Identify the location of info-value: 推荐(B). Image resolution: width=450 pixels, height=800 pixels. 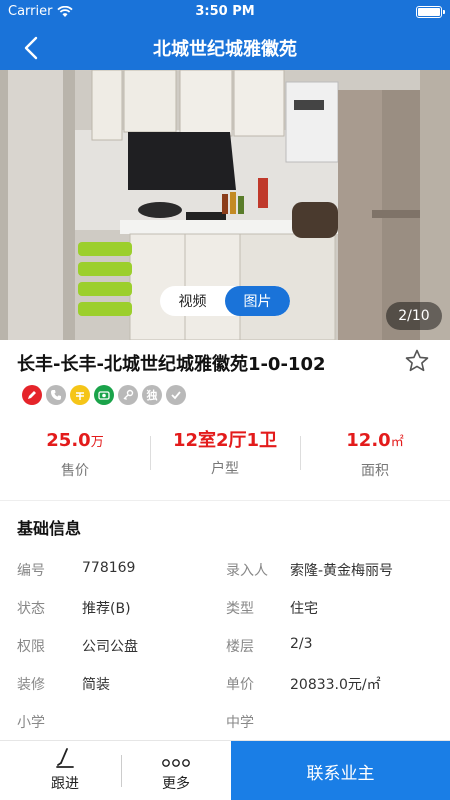
(106, 609).